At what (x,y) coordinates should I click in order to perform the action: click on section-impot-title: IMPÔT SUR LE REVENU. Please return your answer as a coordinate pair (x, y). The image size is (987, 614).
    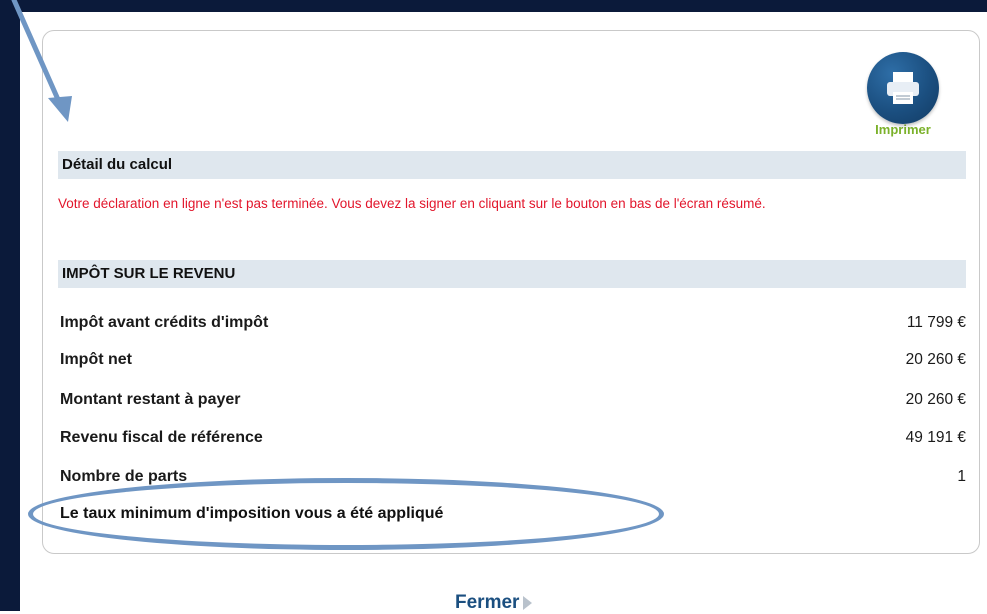
    Looking at the image, I should click on (512, 274).